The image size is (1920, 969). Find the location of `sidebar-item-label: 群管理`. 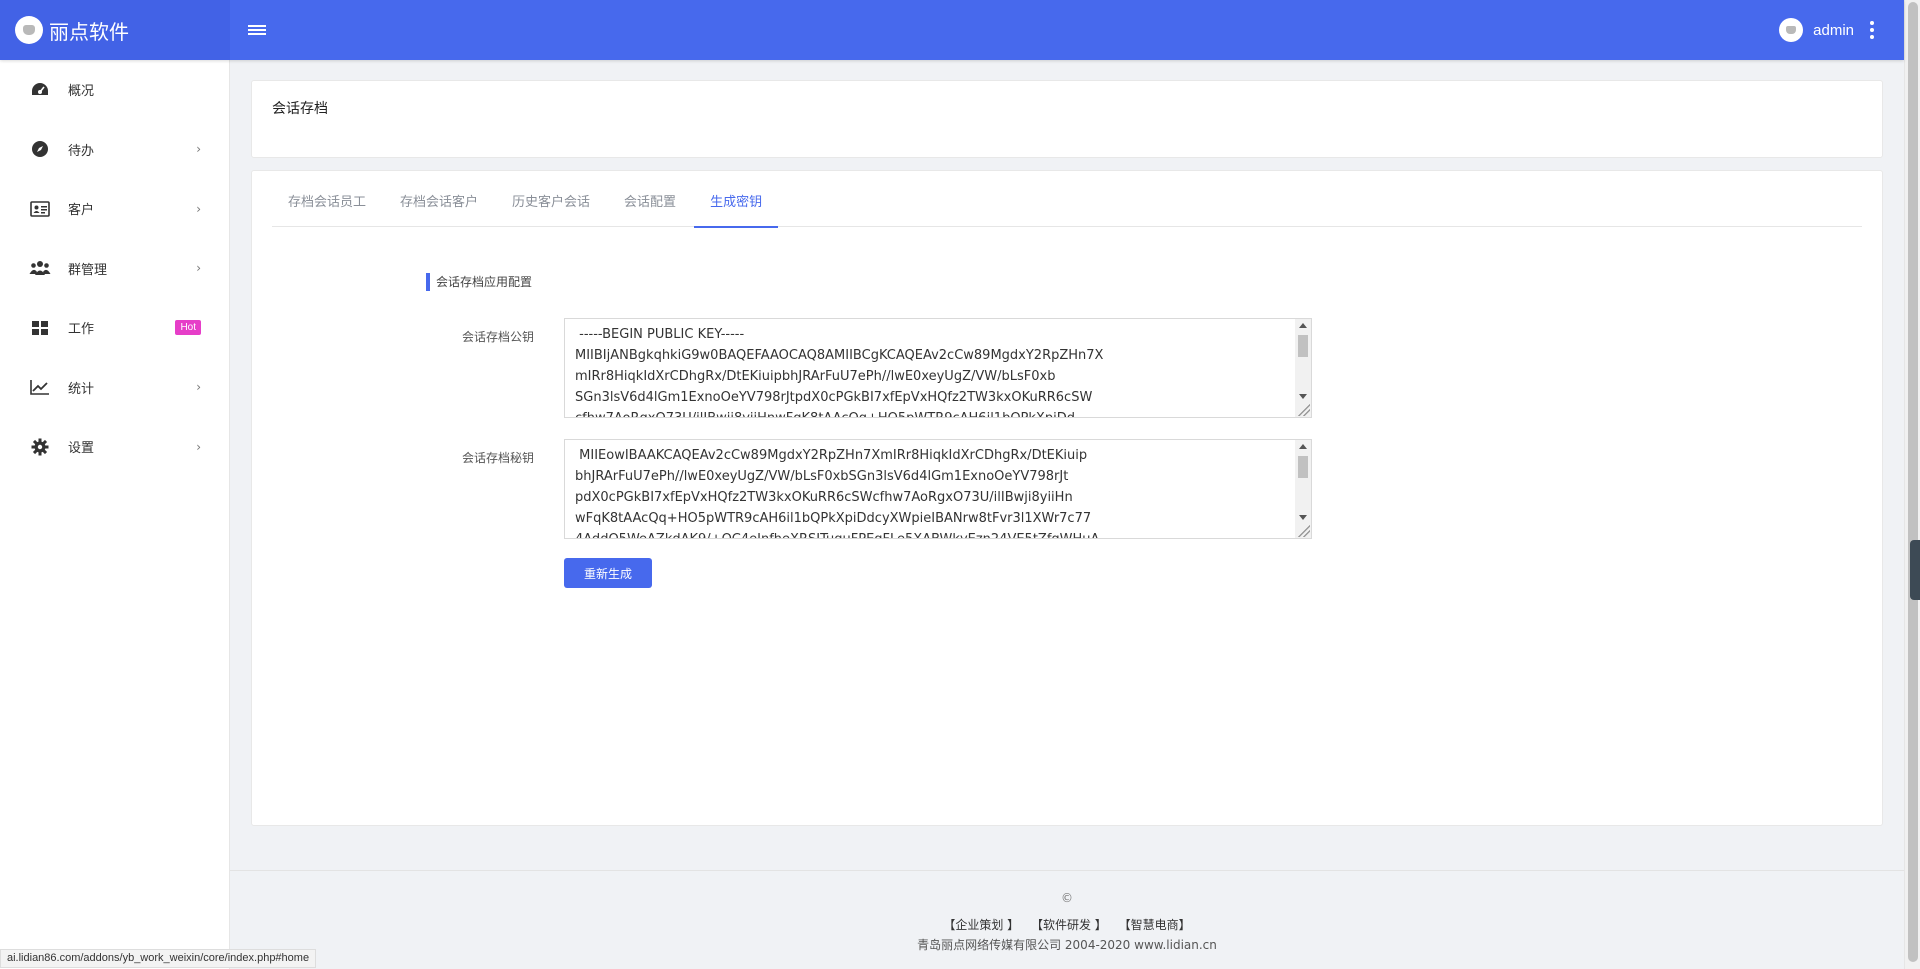

sidebar-item-label: 群管理 is located at coordinates (88, 270).